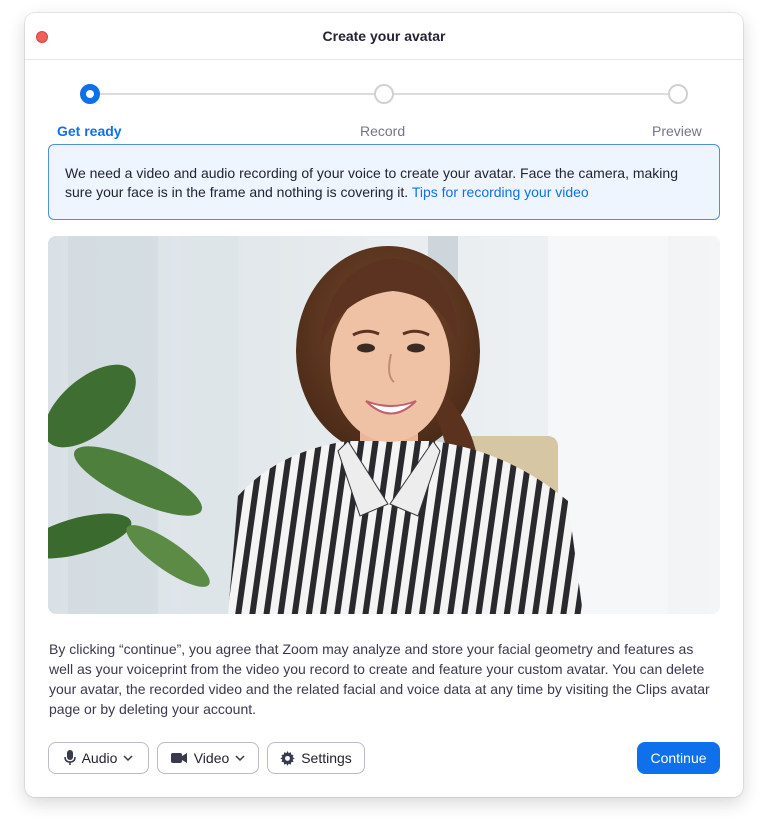 This screenshot has height=834, width=768. I want to click on step-label-record: Record, so click(383, 131).